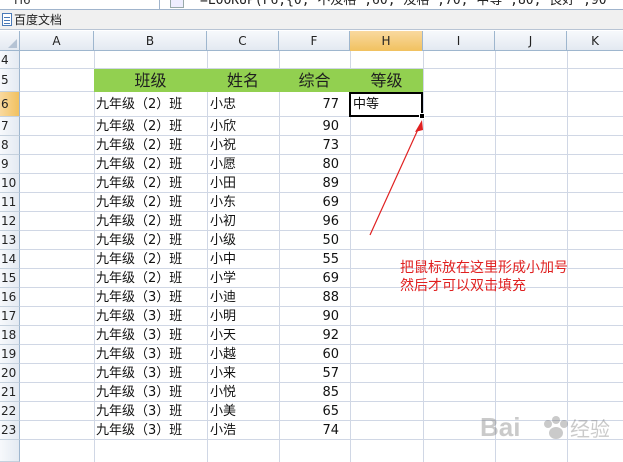  Describe the element at coordinates (396, 178) in the screenshot. I see `annotation-arrow-icon` at that location.